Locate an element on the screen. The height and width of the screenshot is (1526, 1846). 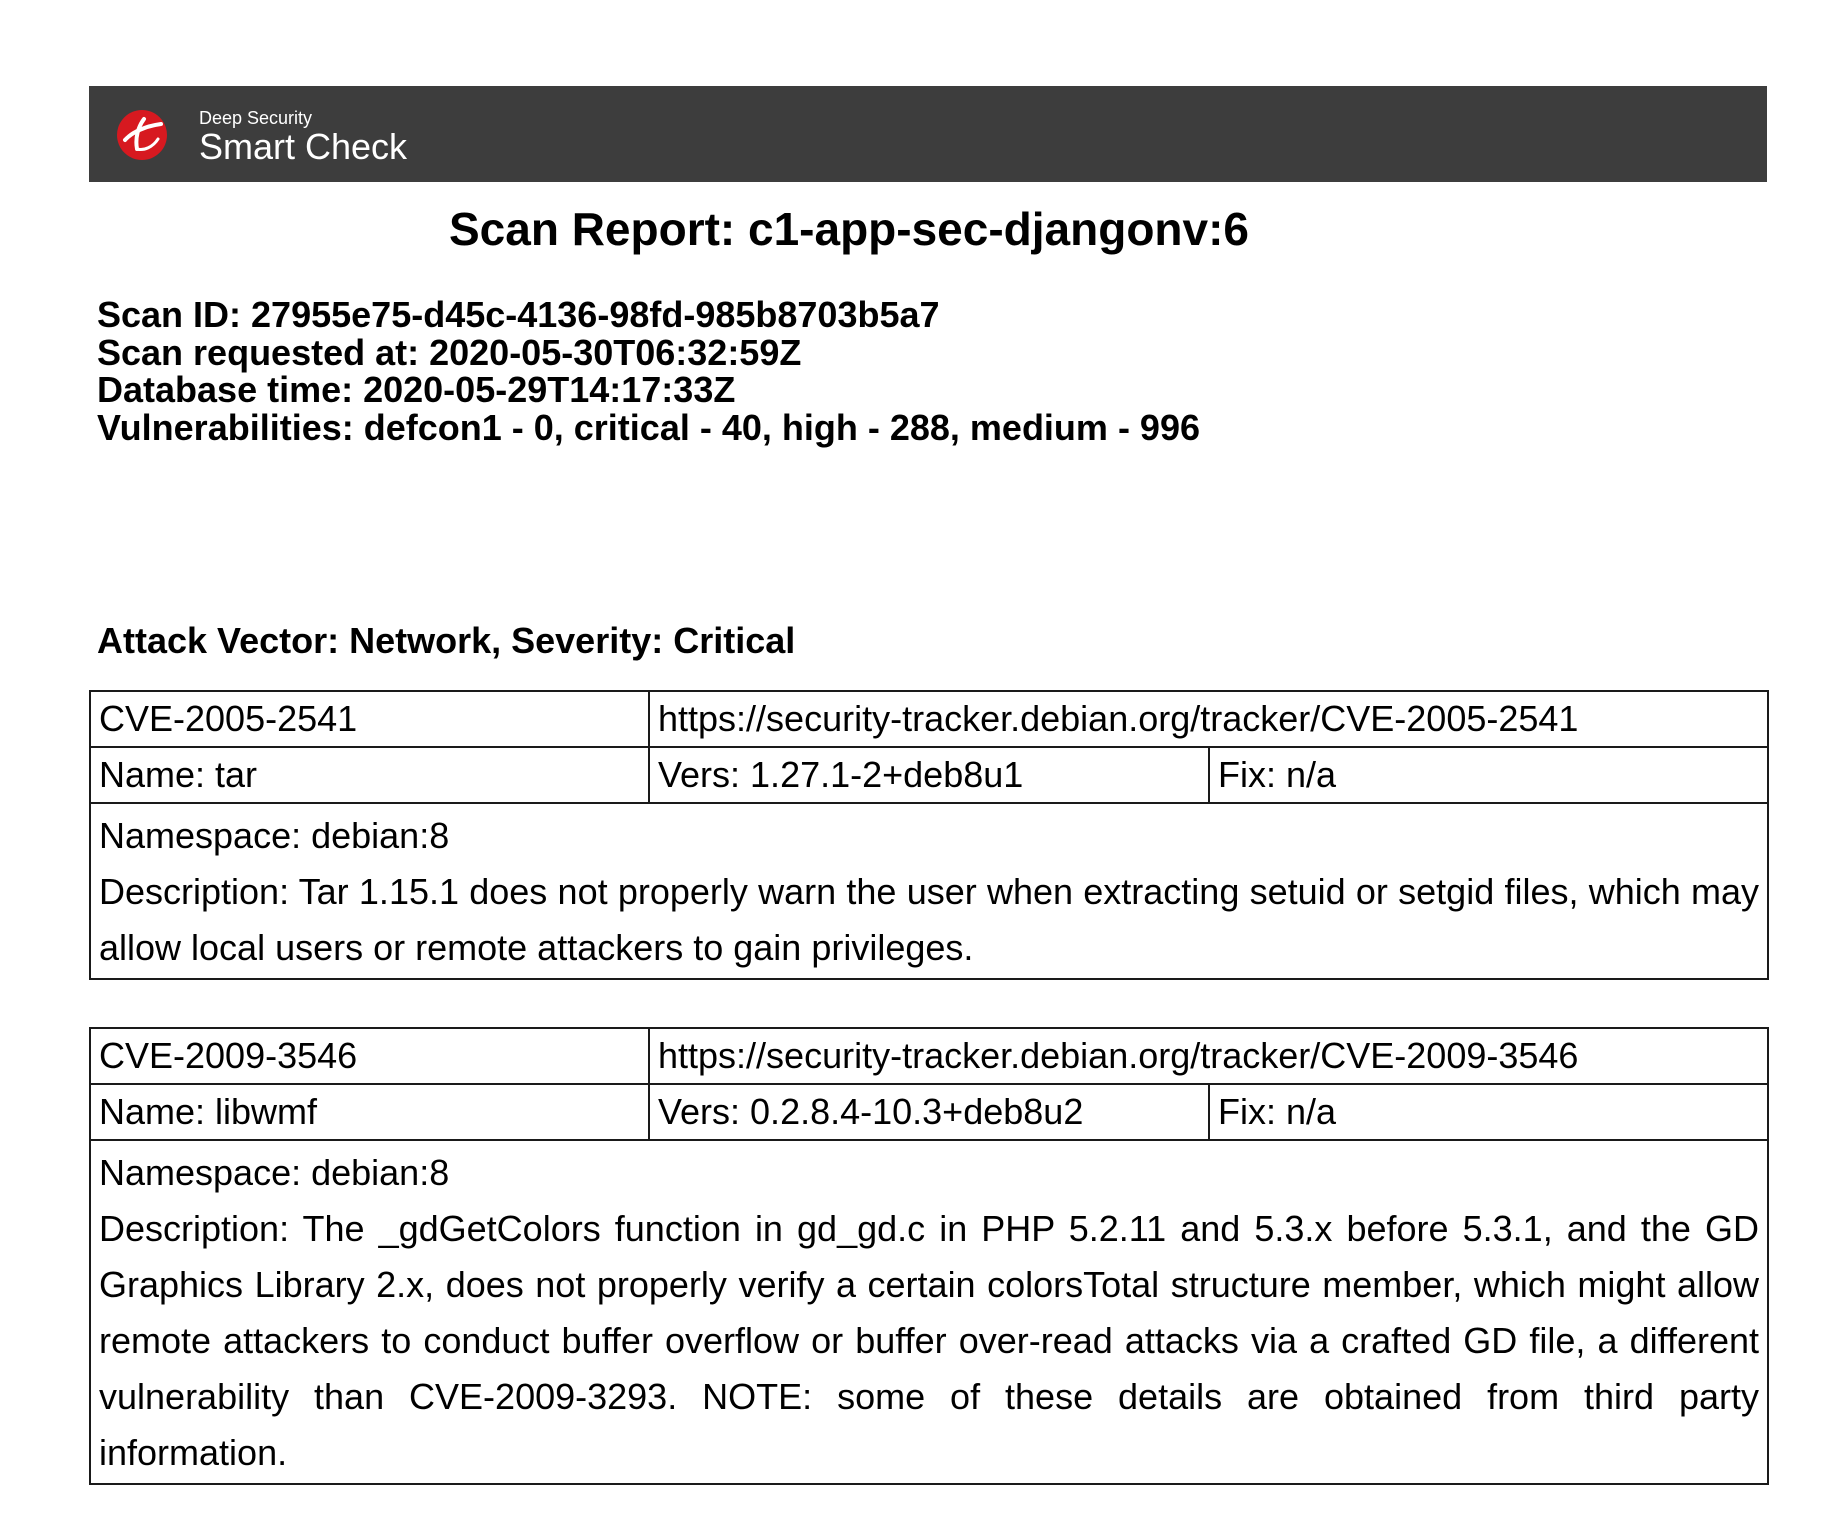
package-row: Name: tar Vers: 1.27.1-2+deb8u1 Fix: n/a is located at coordinates (929, 775).